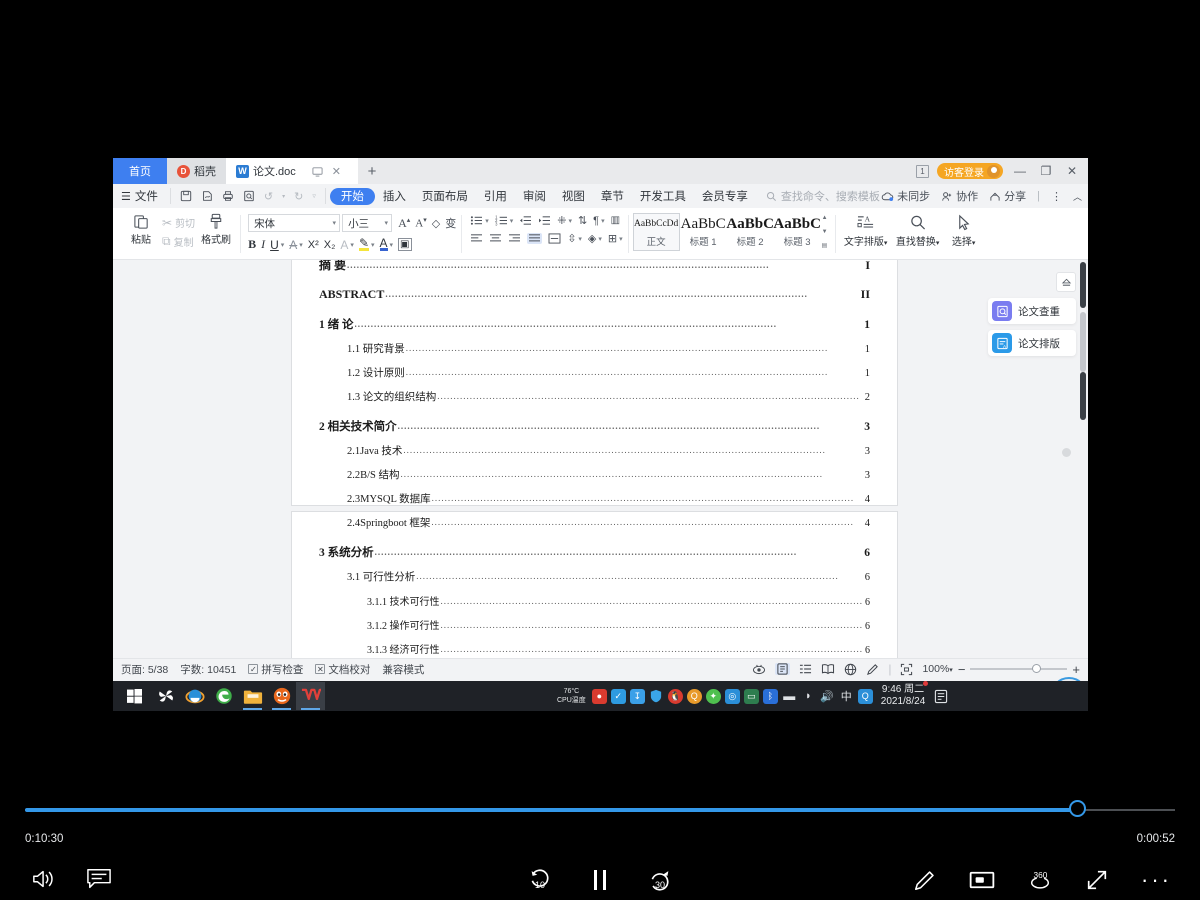 The image size is (1200, 900). Describe the element at coordinates (1083, 285) in the screenshot. I see `scrollbar-thumb-top` at that location.